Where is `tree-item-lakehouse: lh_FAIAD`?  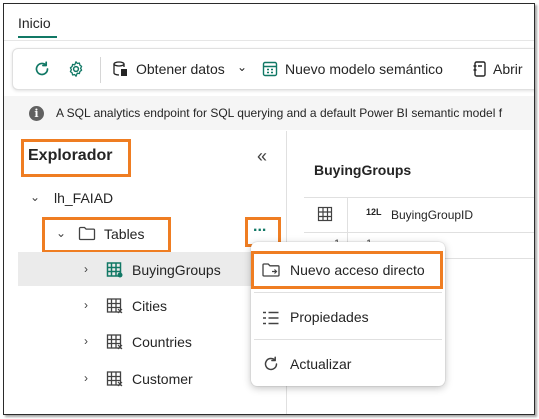
tree-item-lakehouse: lh_FAIAD is located at coordinates (83, 198).